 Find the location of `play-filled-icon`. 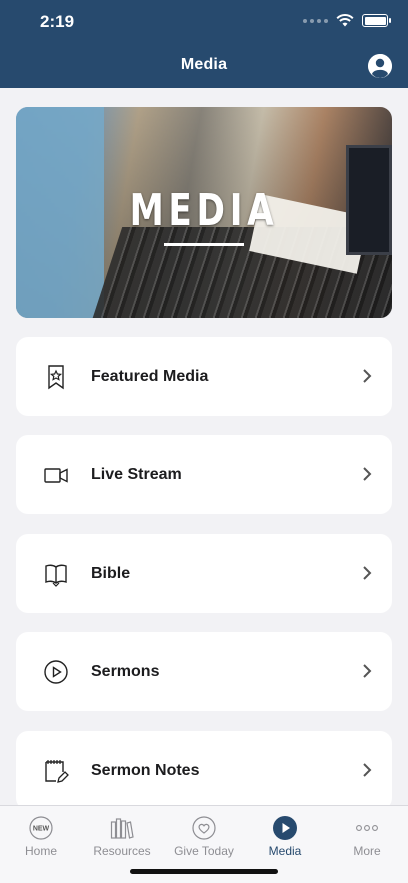

play-filled-icon is located at coordinates (285, 828).